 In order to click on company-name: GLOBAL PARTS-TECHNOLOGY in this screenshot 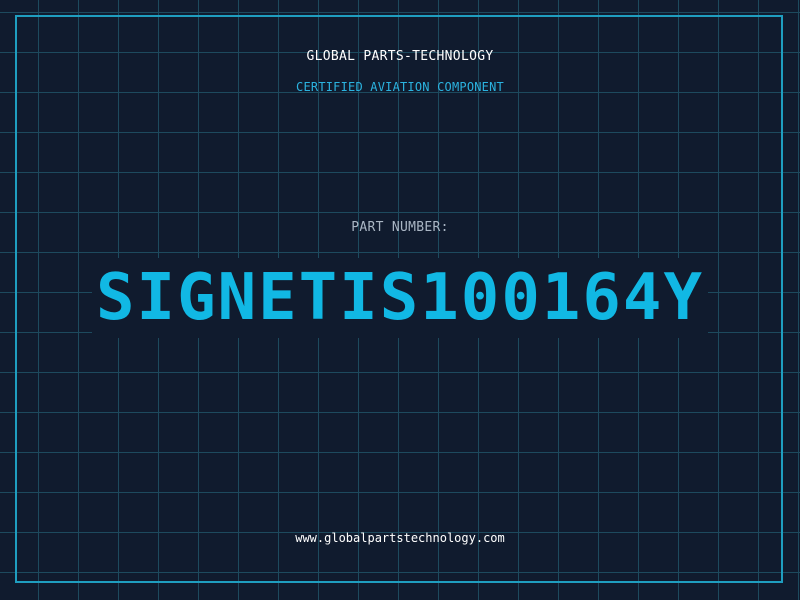, I will do `click(400, 56)`.